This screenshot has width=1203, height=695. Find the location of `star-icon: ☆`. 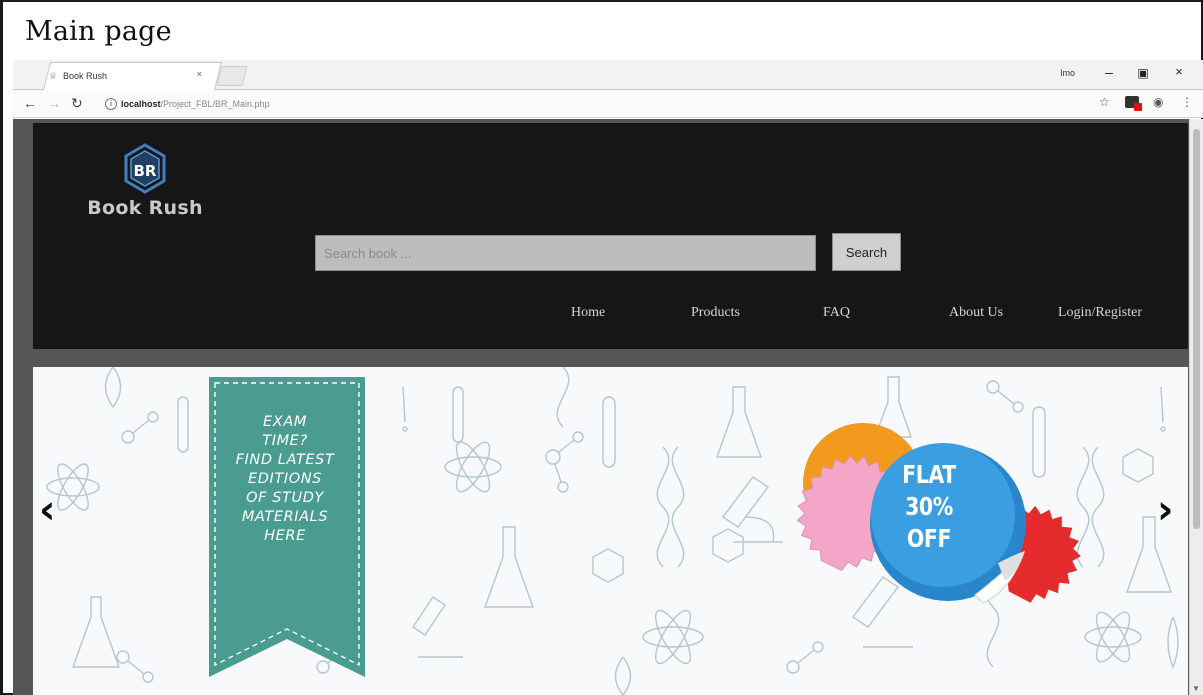

star-icon: ☆ is located at coordinates (1104, 102).